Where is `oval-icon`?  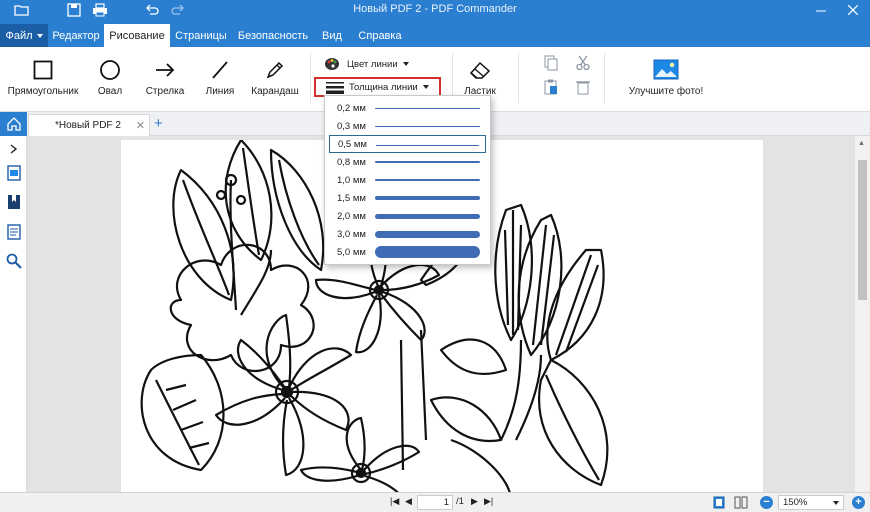
oval-icon is located at coordinates (110, 70).